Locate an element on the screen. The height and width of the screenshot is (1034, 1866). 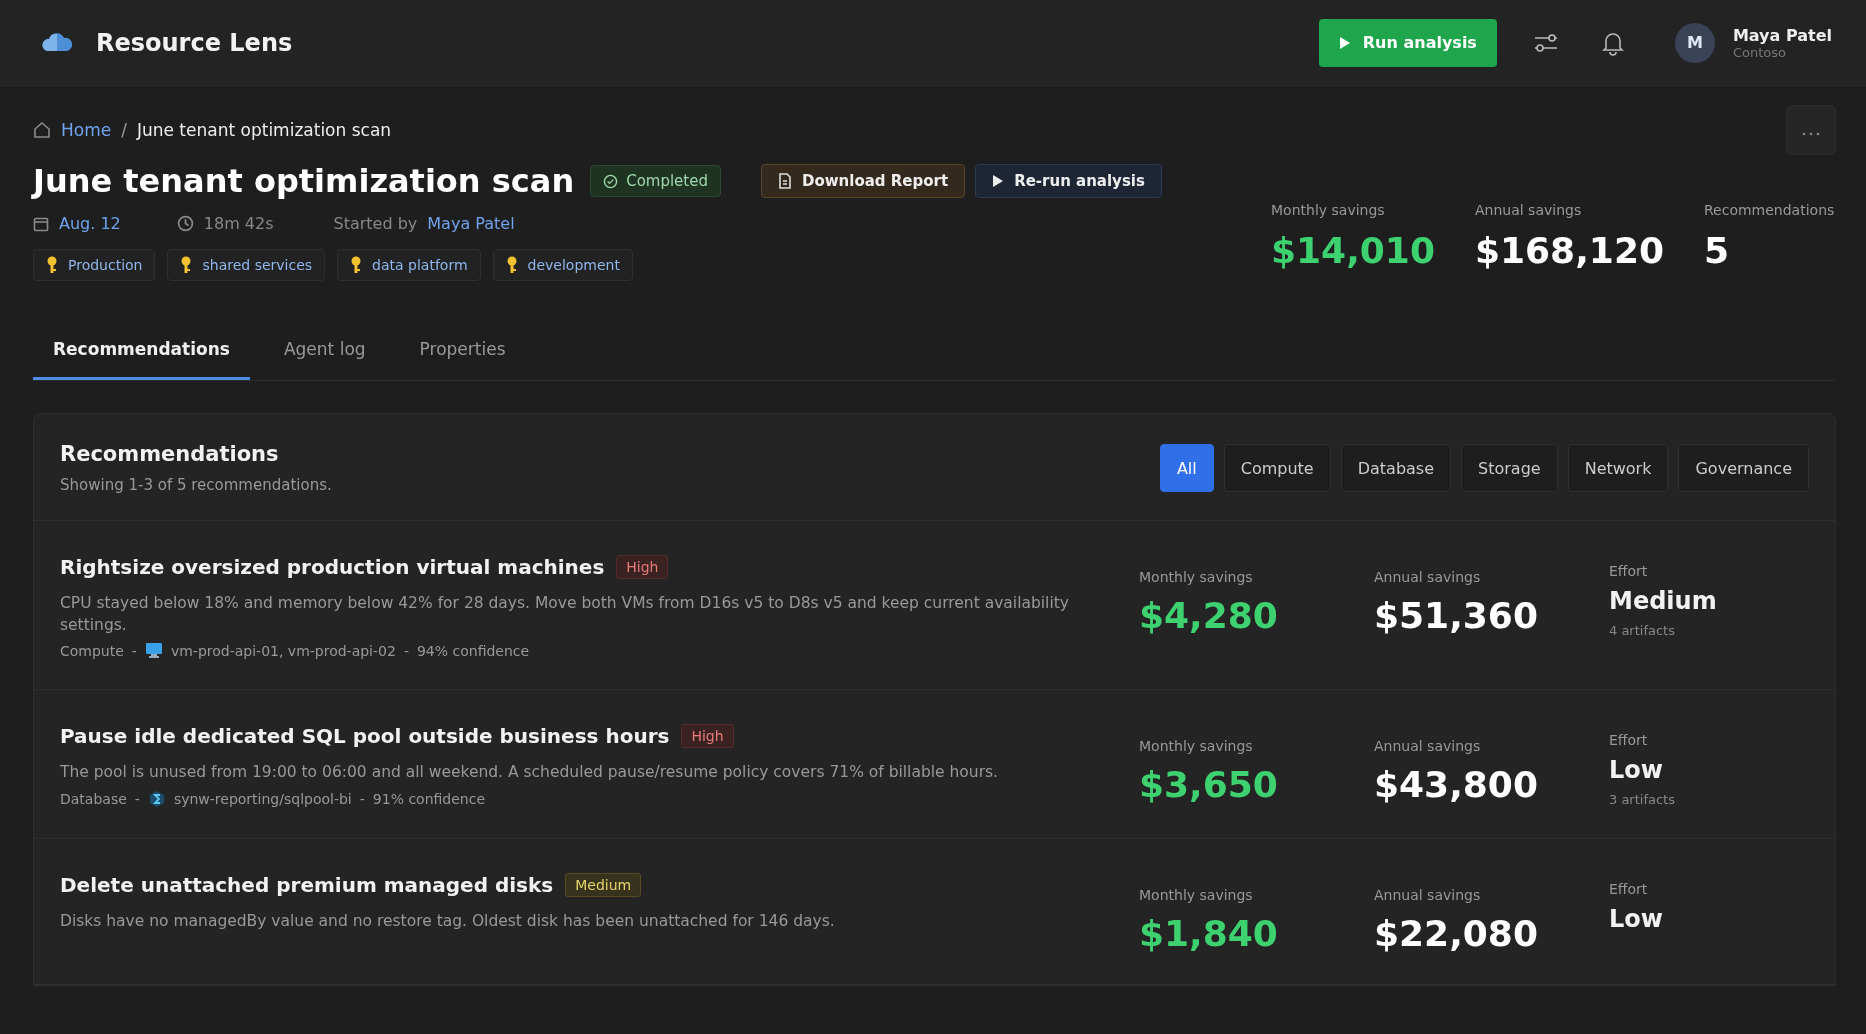
user-organization: Contoso is located at coordinates (1759, 52).